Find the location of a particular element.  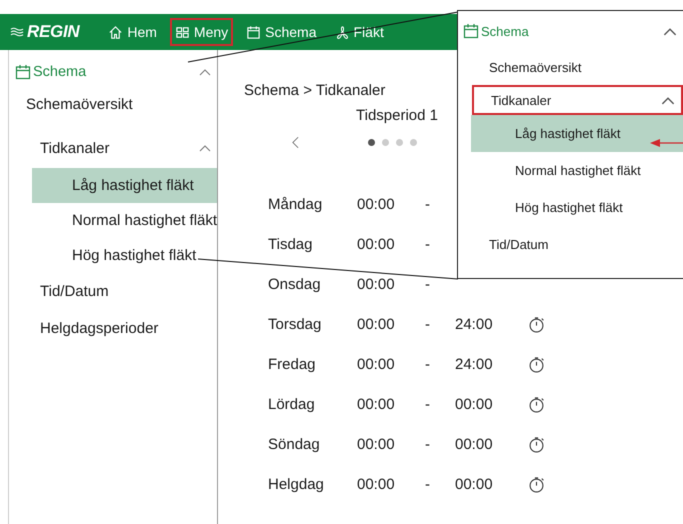

grid-icon is located at coordinates (182, 32).